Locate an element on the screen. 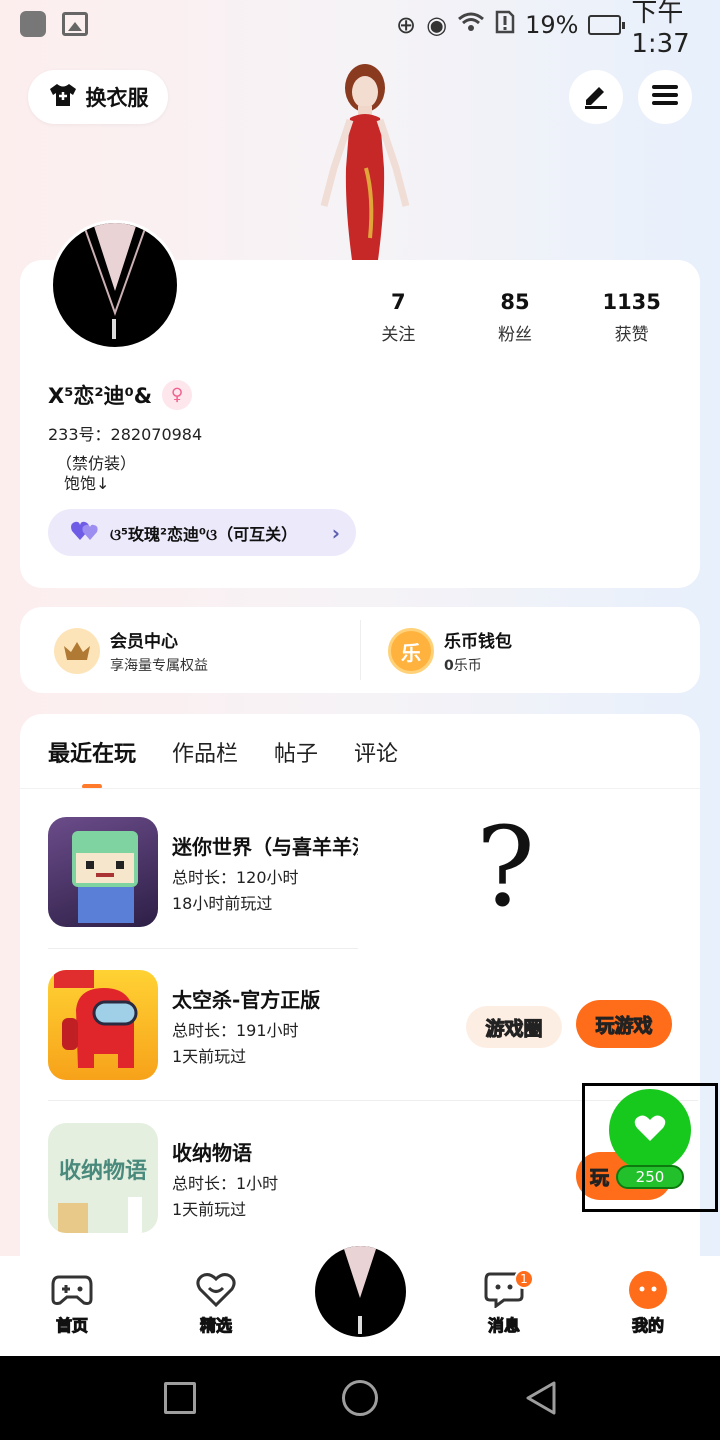  game-icon-text: 收纳物语 is located at coordinates (102, 1171).